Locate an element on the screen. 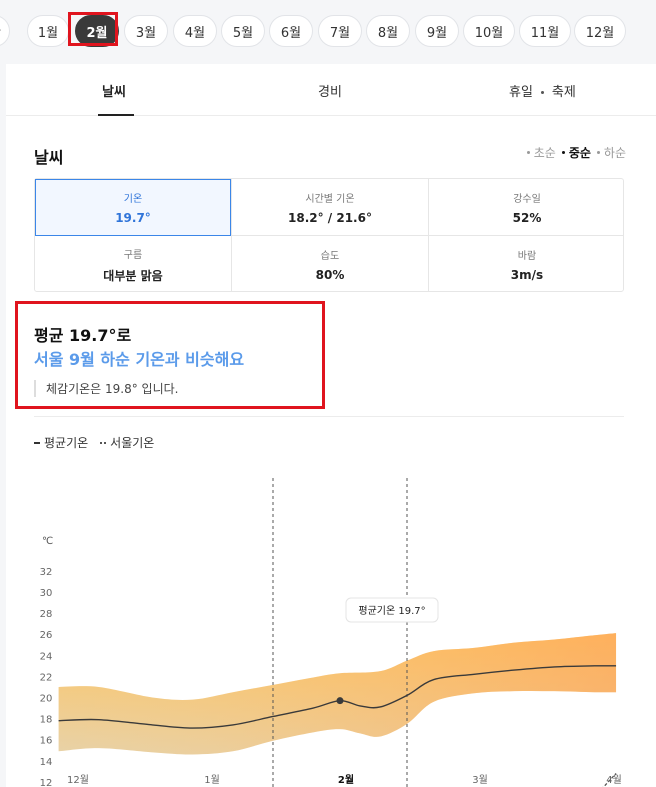 The width and height of the screenshot is (656, 787). x-tick-label: 3월 is located at coordinates (480, 780).